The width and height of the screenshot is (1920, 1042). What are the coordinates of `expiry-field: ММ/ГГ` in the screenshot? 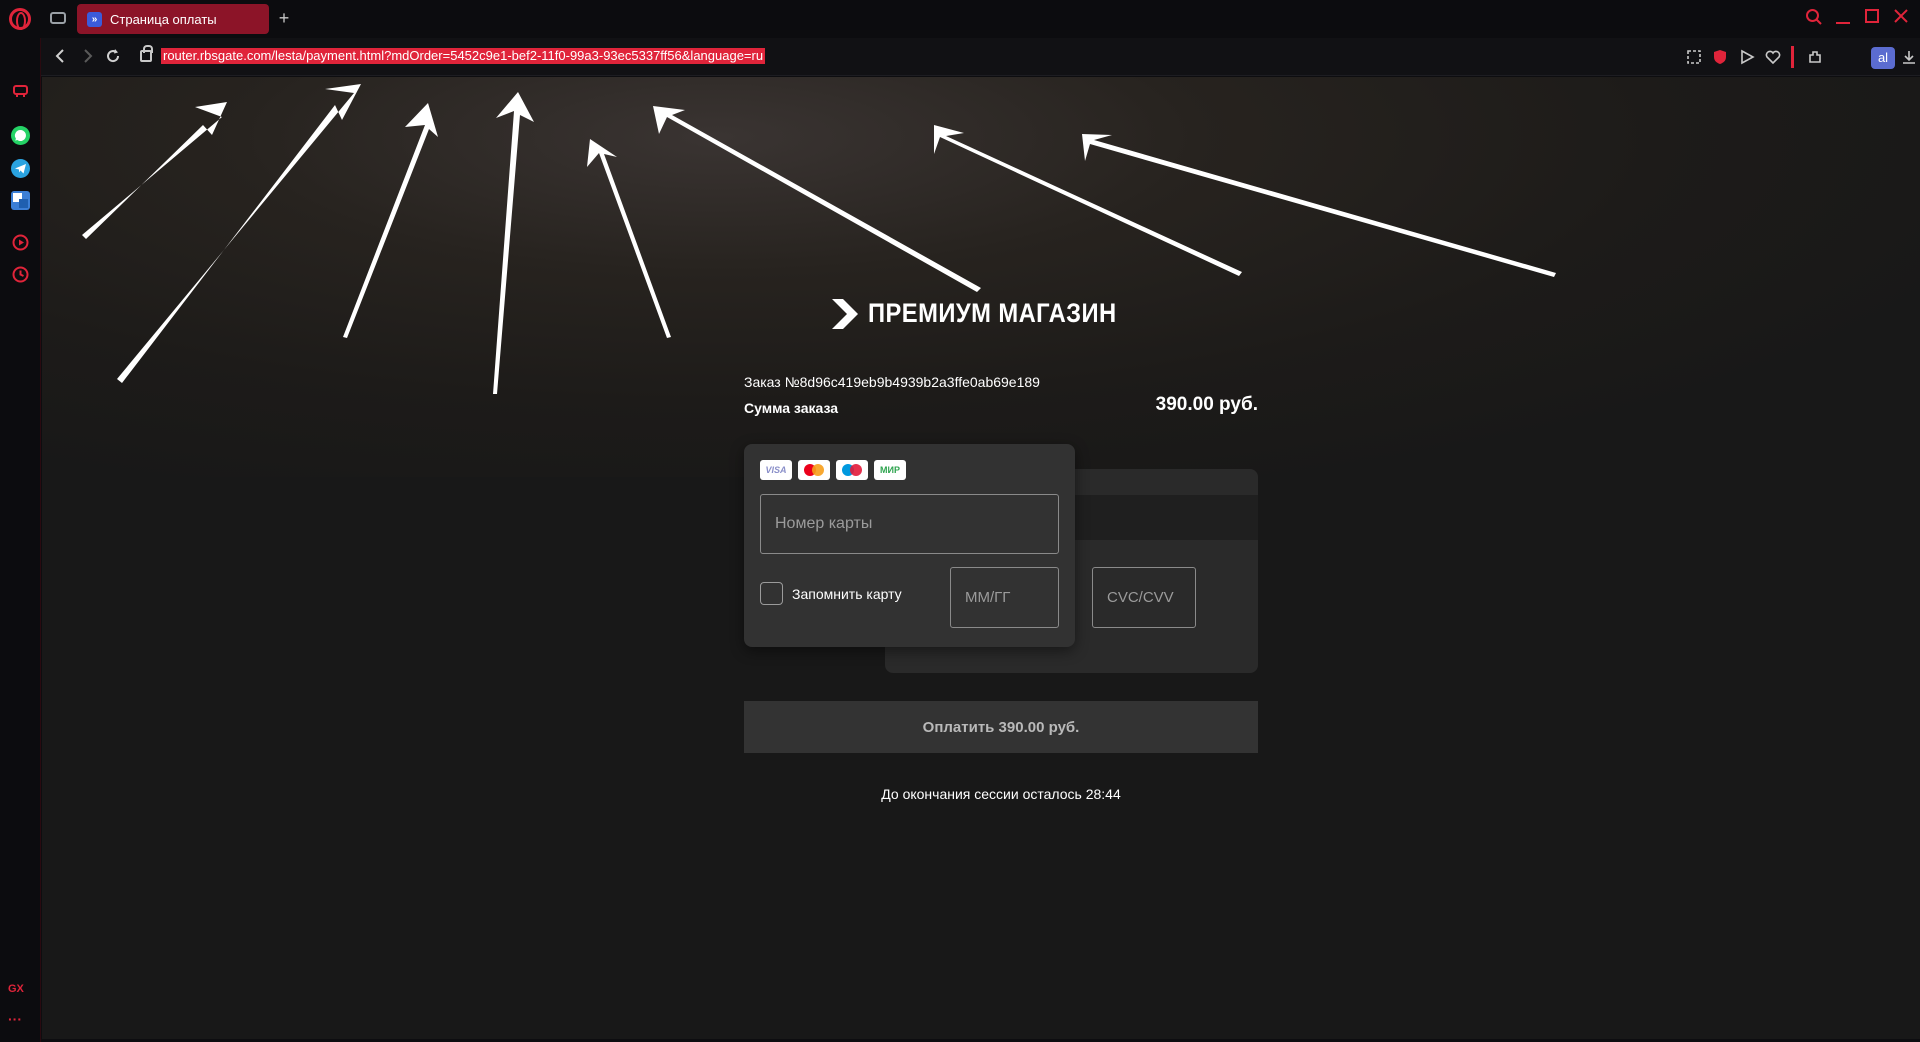 It's located at (1004, 597).